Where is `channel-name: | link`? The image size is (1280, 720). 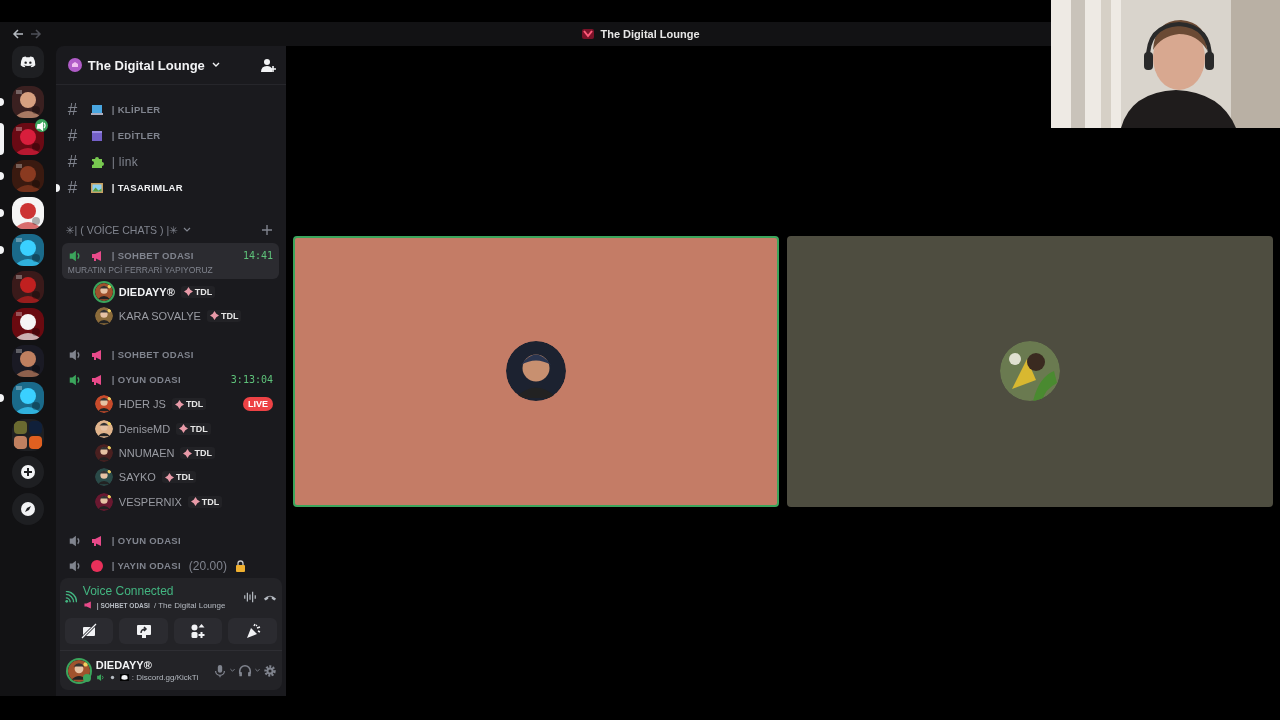
channel-name: | link is located at coordinates (125, 161).